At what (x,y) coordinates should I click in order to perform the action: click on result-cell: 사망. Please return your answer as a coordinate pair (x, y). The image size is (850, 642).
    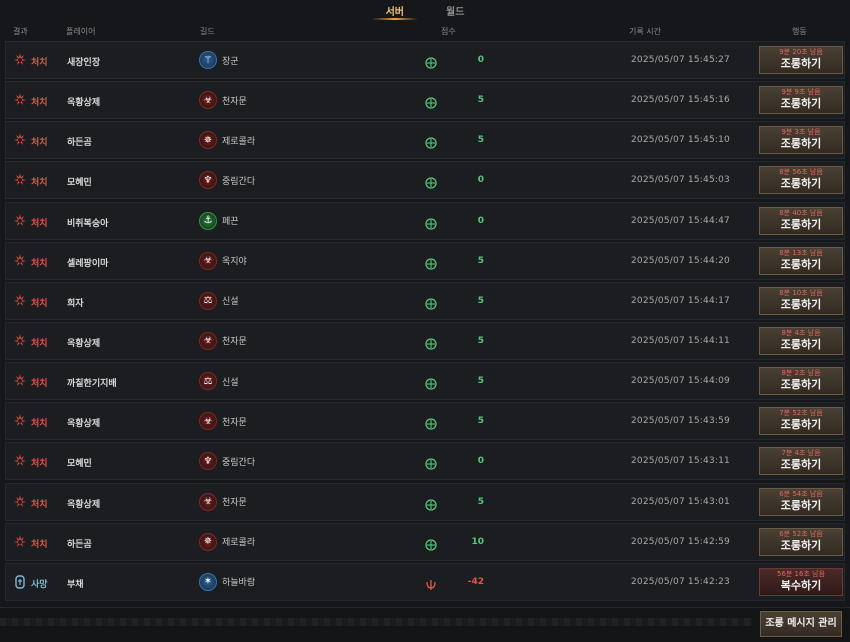
    Looking at the image, I should click on (31, 583).